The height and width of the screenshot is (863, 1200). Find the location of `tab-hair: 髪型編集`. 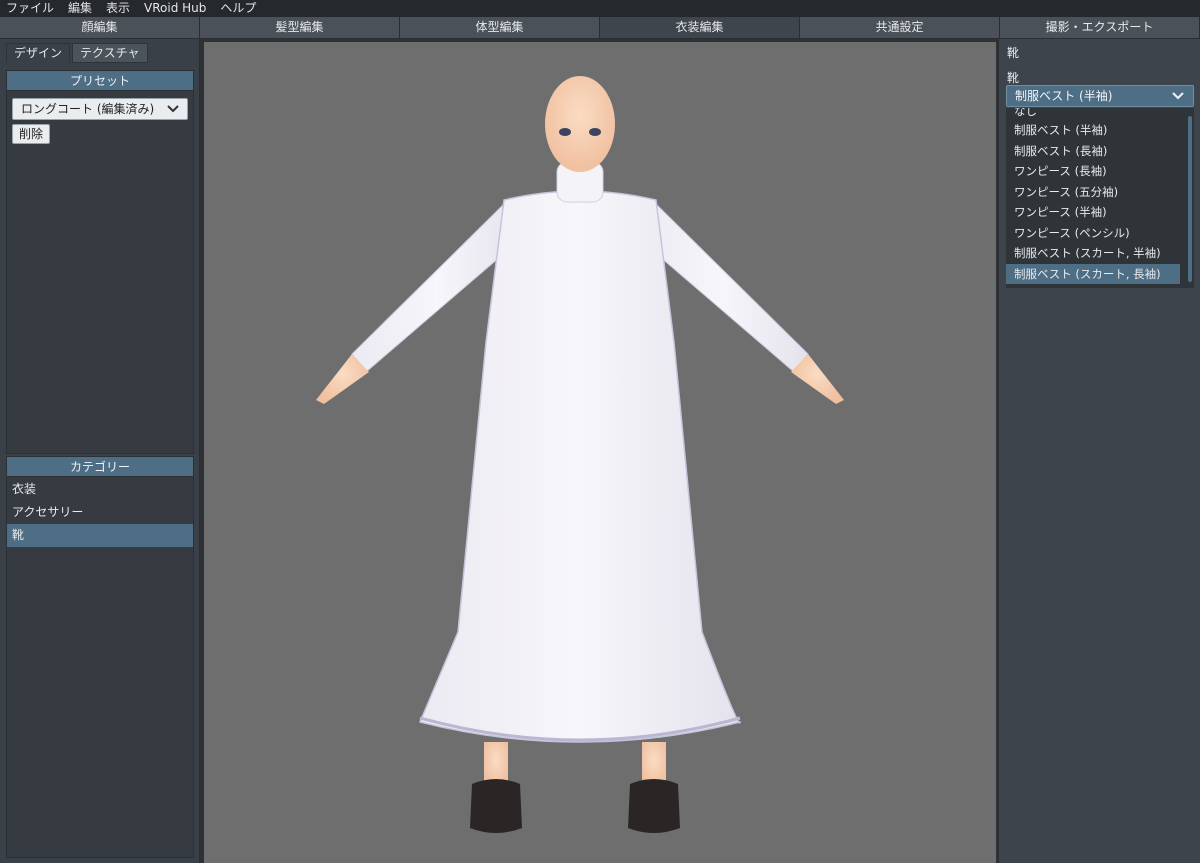

tab-hair: 髪型編集 is located at coordinates (300, 28).